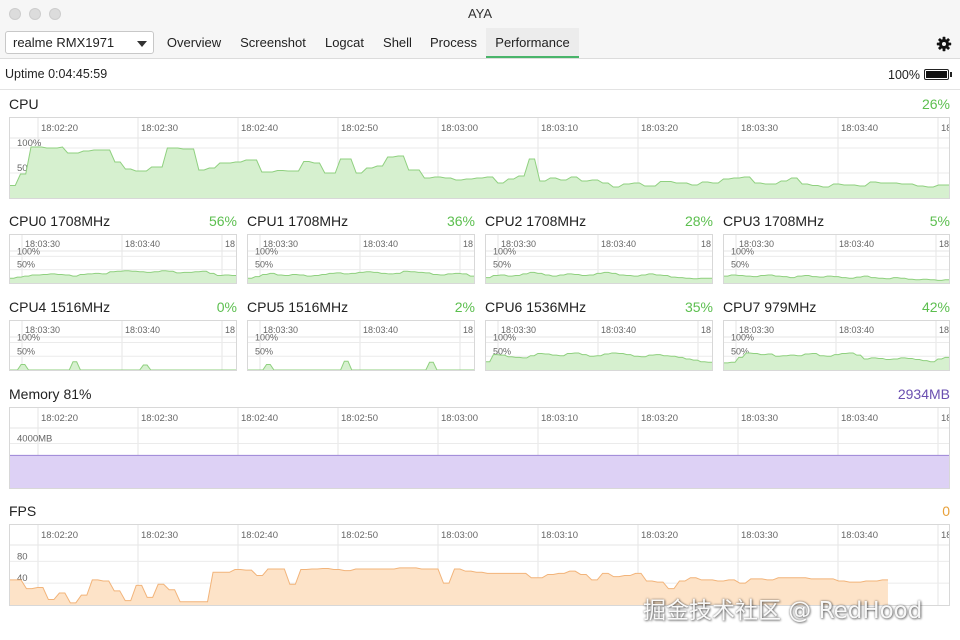 The height and width of the screenshot is (640, 960). Describe the element at coordinates (23, 511) in the screenshot. I see `fps-panel-title: FPS` at that location.